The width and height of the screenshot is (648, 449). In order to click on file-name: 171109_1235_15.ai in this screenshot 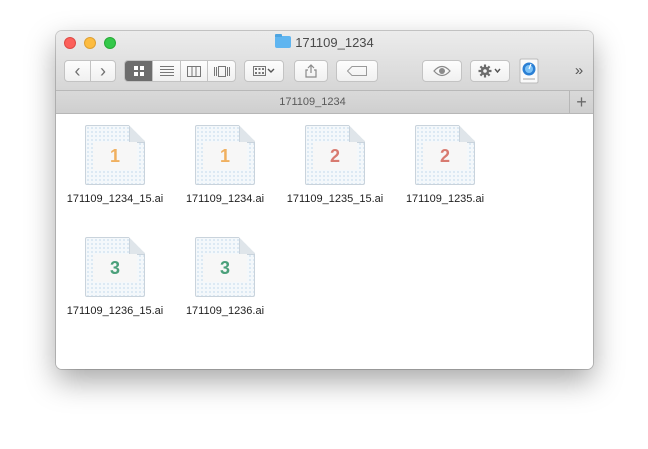, I will do `click(335, 199)`.